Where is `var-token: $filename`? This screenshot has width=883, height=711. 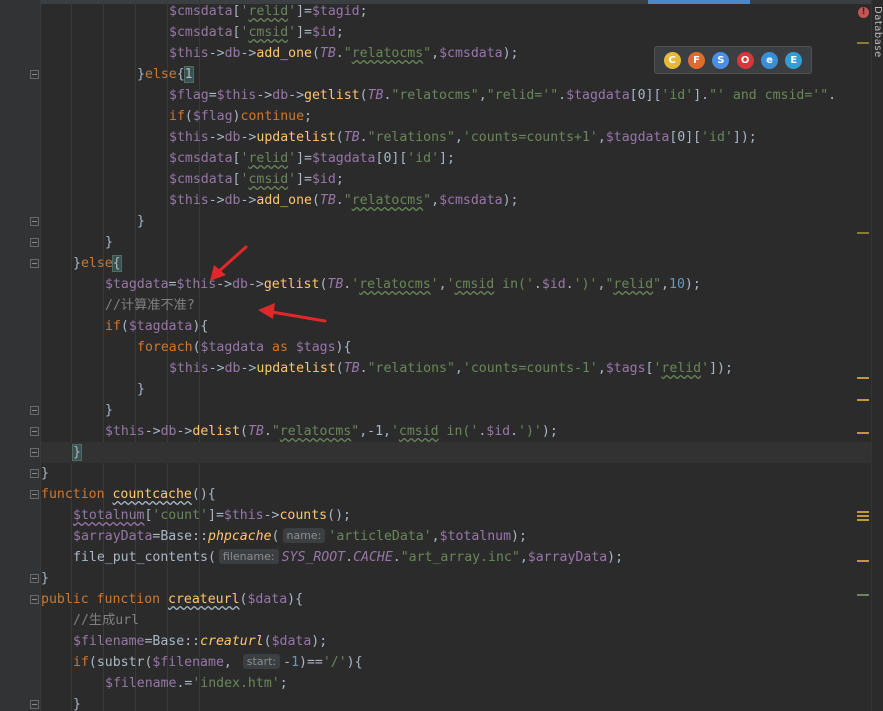
var-token: $filename is located at coordinates (141, 683).